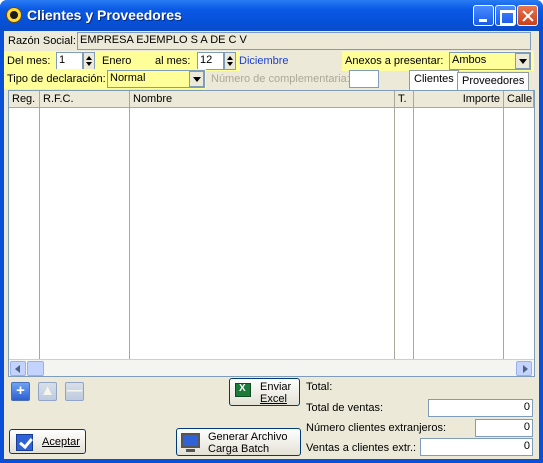 The image size is (543, 463). I want to click on close-button, so click(527, 15).